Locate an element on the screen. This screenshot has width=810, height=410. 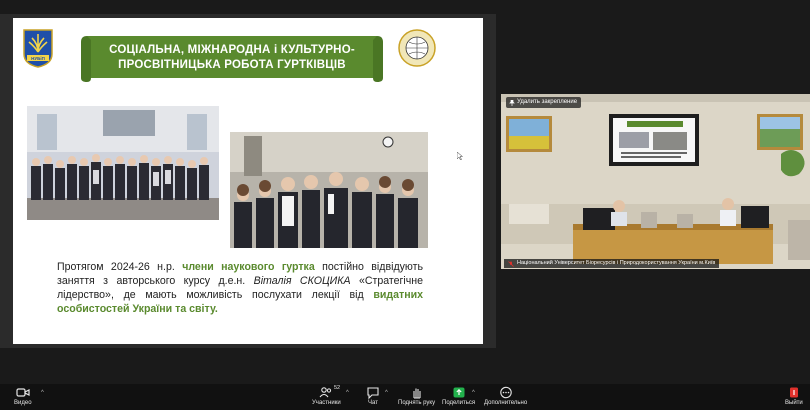
mouse-cursor-icon is located at coordinates (460, 156).